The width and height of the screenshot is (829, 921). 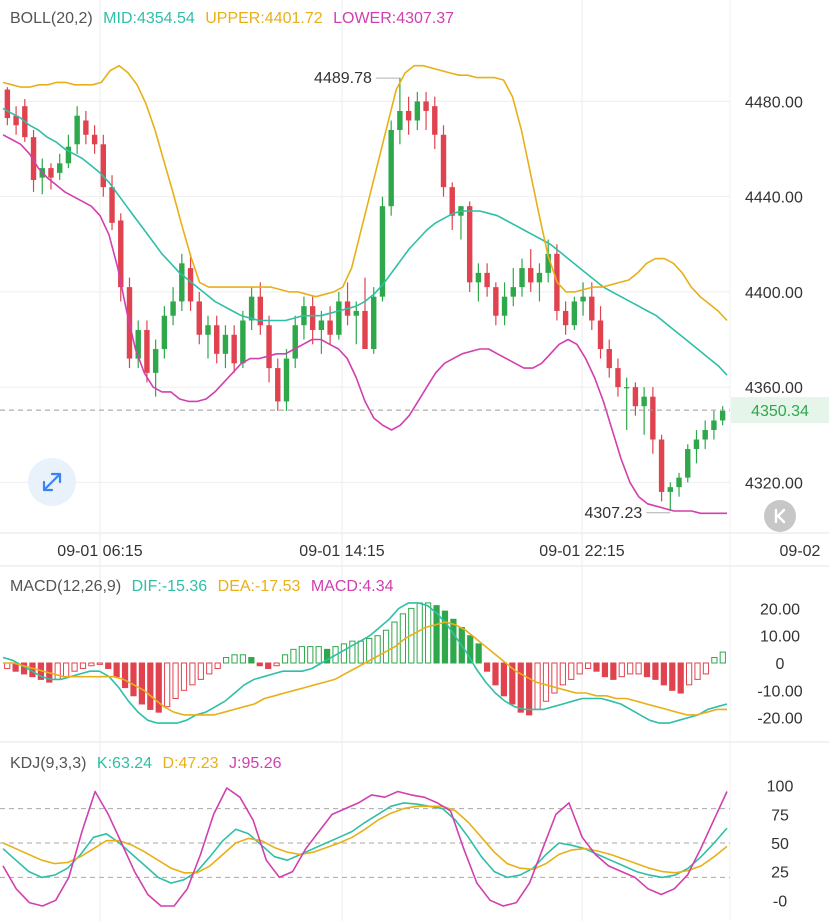 What do you see at coordinates (66, 586) in the screenshot?
I see `macd-legend-label: MACD(12,26,9)` at bounding box center [66, 586].